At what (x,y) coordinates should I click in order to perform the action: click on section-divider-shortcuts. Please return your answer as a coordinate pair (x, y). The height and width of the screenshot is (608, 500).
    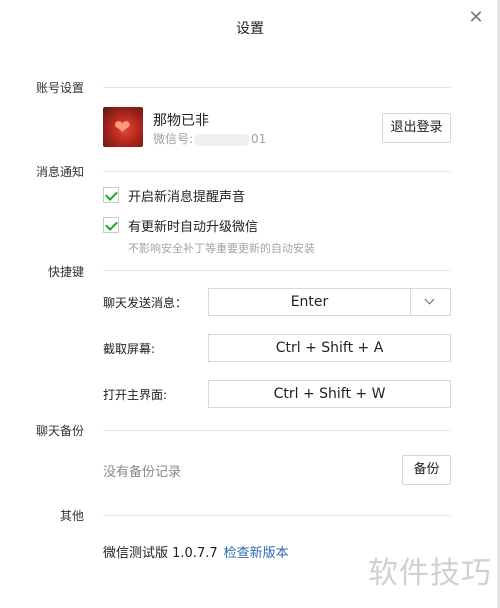
    Looking at the image, I should click on (277, 270).